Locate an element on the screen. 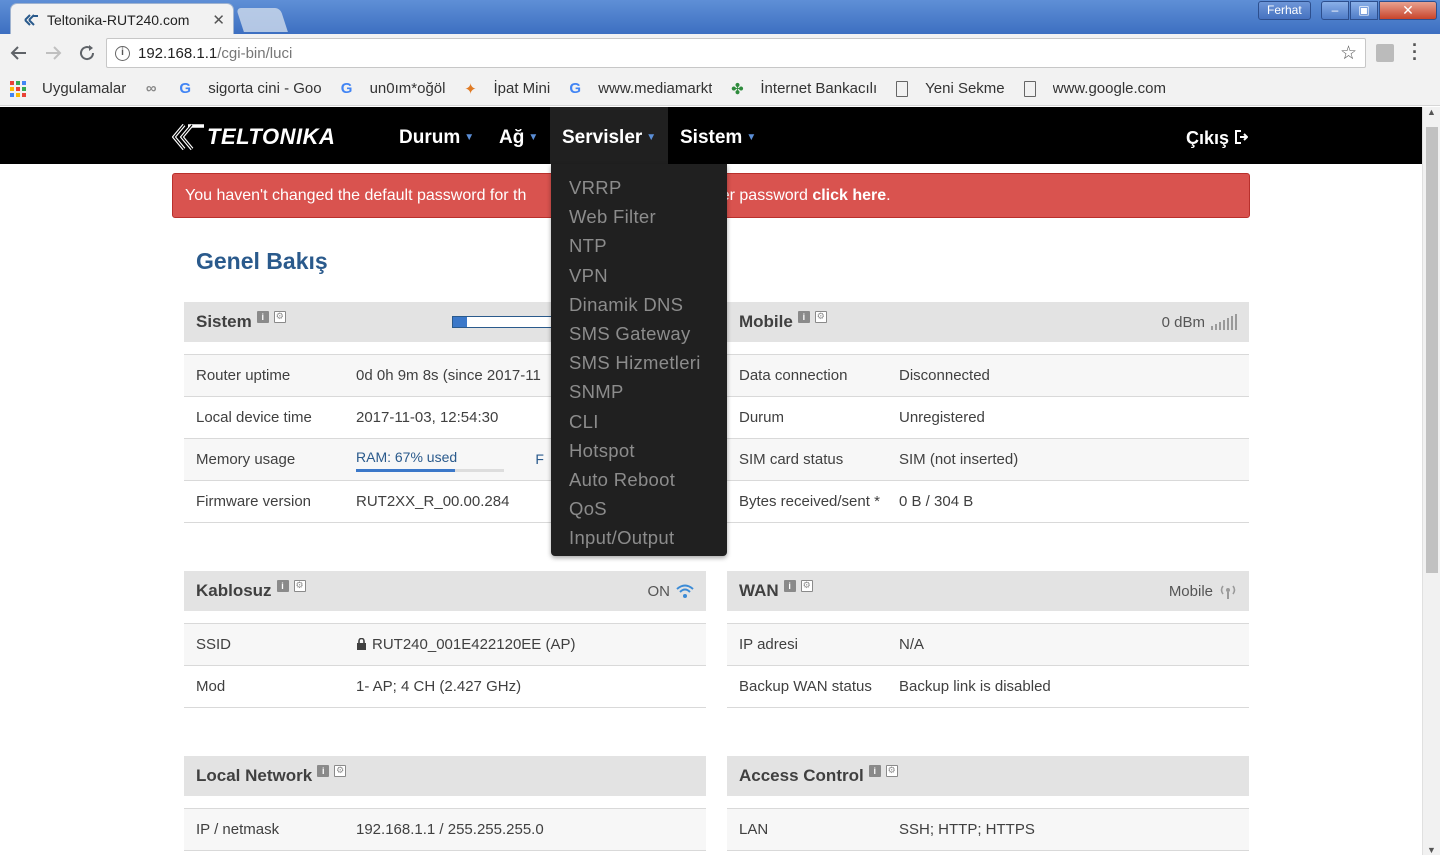 Image resolution: width=1440 pixels, height=855 pixels. row-value: 0 B / 304 B is located at coordinates (936, 501).